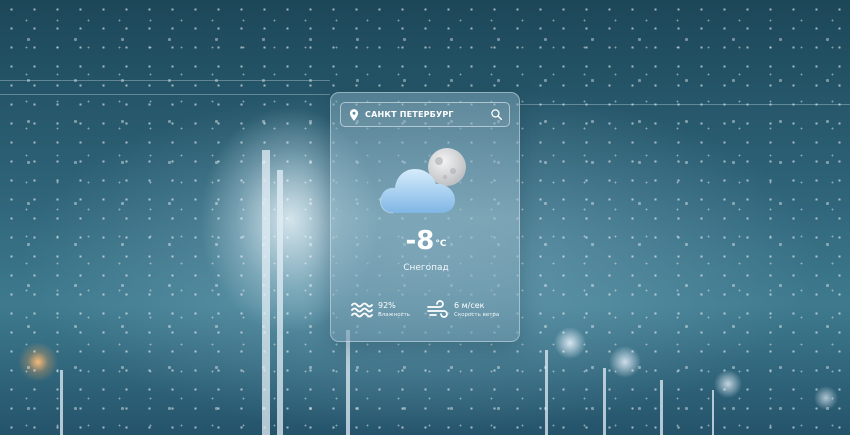 The height and width of the screenshot is (435, 850). I want to click on location-search-field: САНКТ ПЕТЕРБУРГ, so click(425, 114).